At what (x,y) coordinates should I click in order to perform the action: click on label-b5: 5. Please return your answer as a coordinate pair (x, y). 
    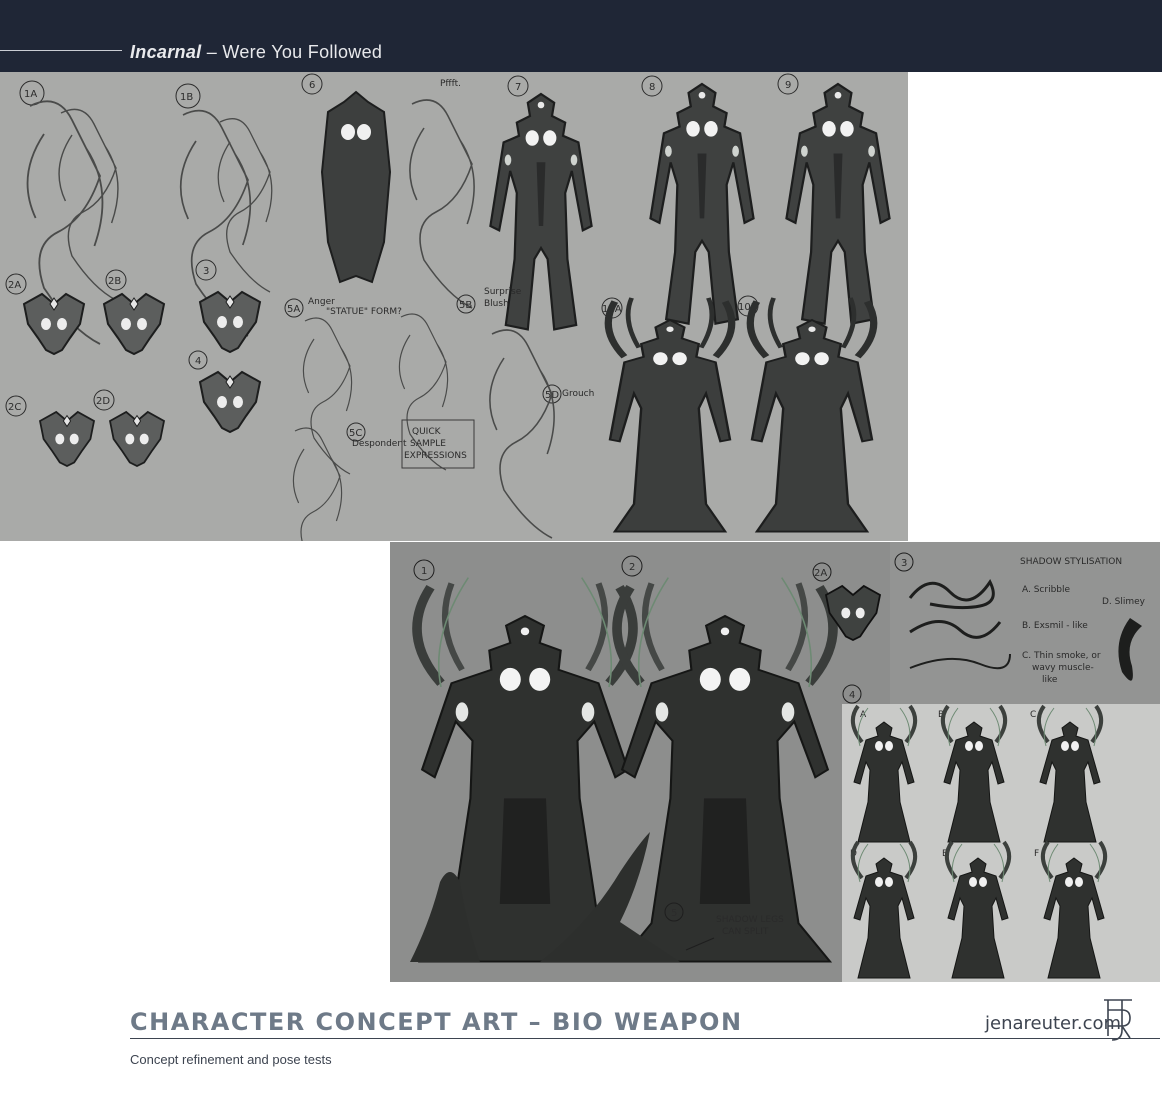
    Looking at the image, I should click on (674, 913).